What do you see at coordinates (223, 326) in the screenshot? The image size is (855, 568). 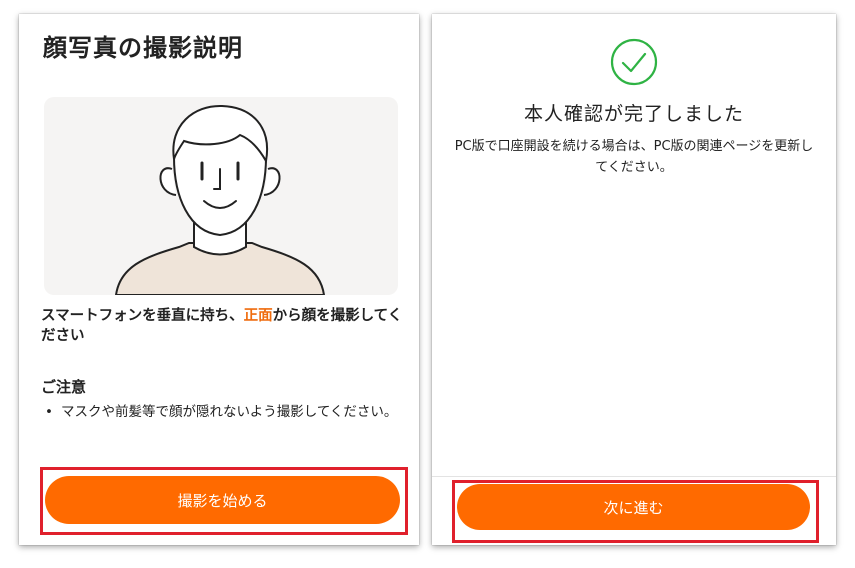 I see `instruction-text: スマートフォンを垂直に持ち、正面から顔を撮影してください` at bounding box center [223, 326].